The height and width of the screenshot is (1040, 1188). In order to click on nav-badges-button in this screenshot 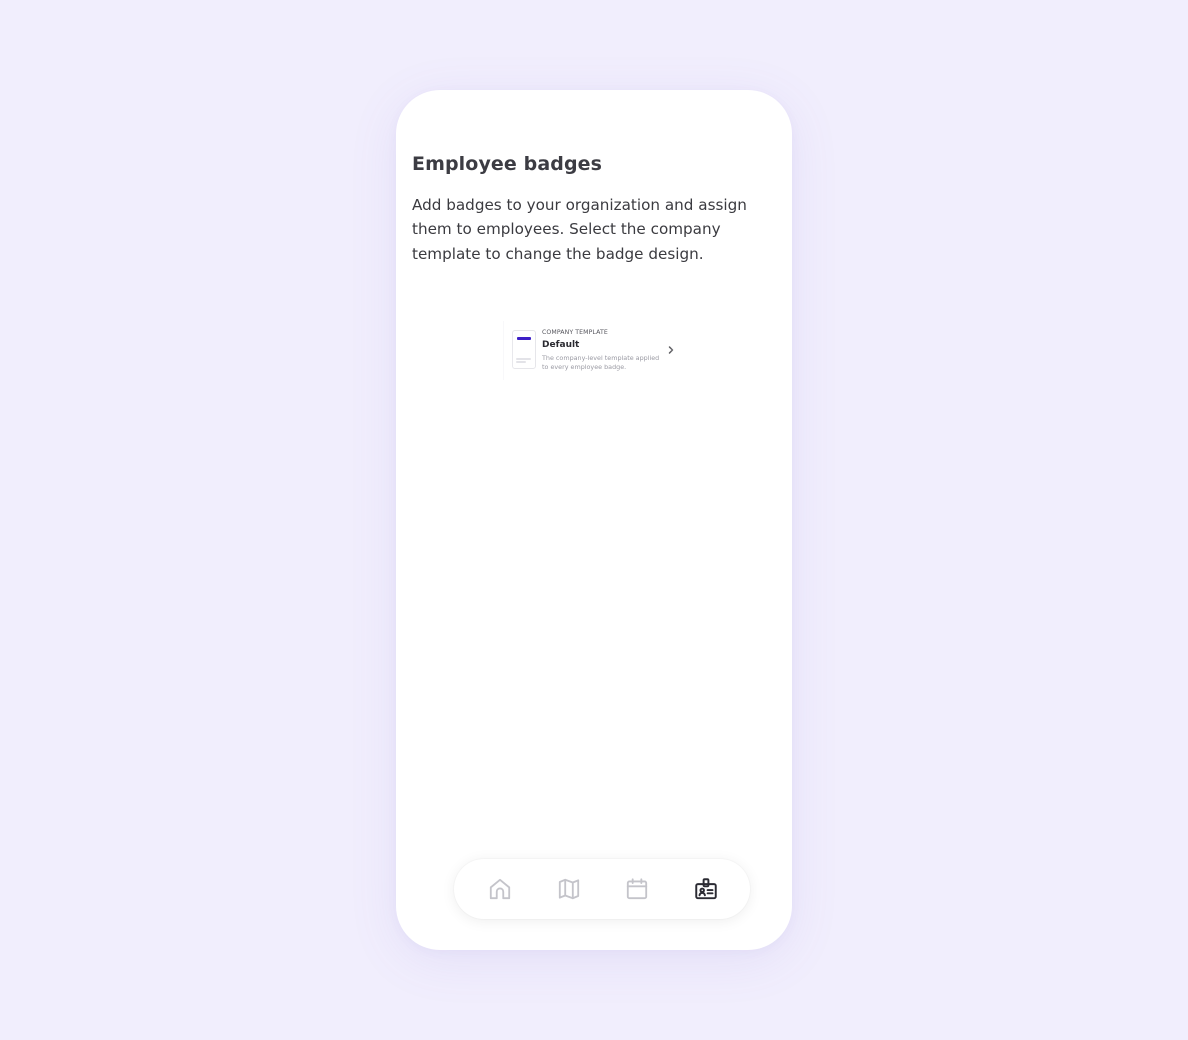, I will do `click(706, 889)`.